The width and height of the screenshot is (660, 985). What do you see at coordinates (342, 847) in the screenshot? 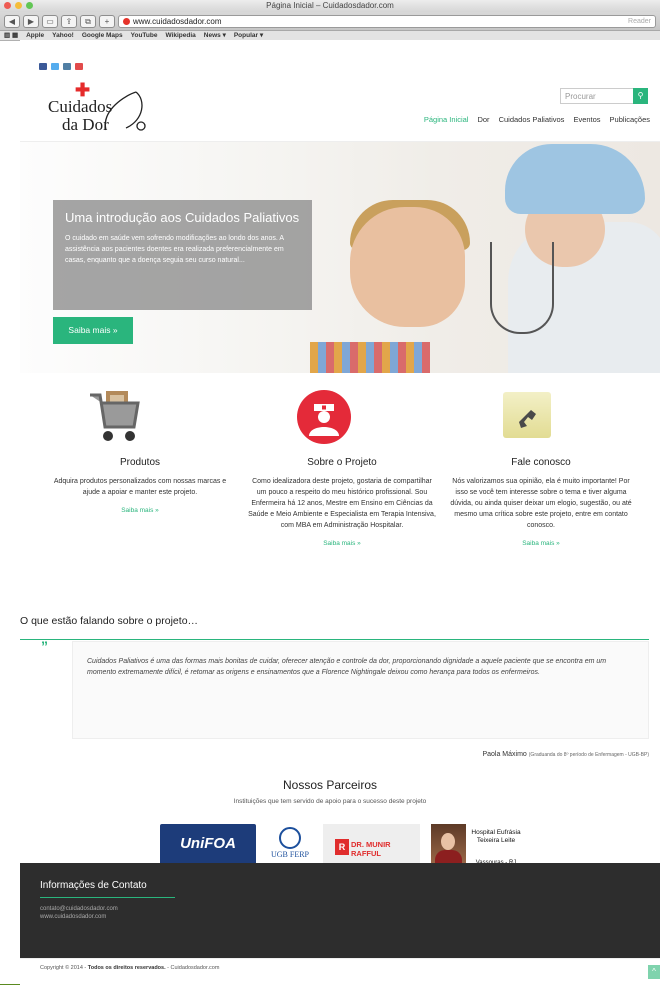
I see `munir-emblem-icon: R` at bounding box center [342, 847].